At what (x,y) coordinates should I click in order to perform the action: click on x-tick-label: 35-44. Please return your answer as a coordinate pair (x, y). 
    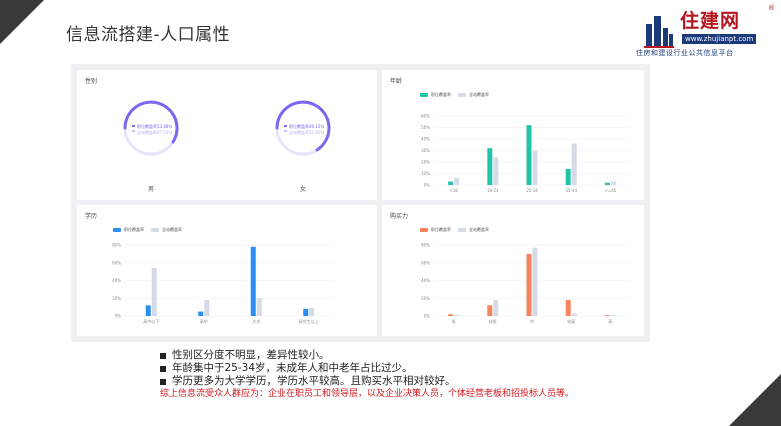
    Looking at the image, I should click on (571, 190).